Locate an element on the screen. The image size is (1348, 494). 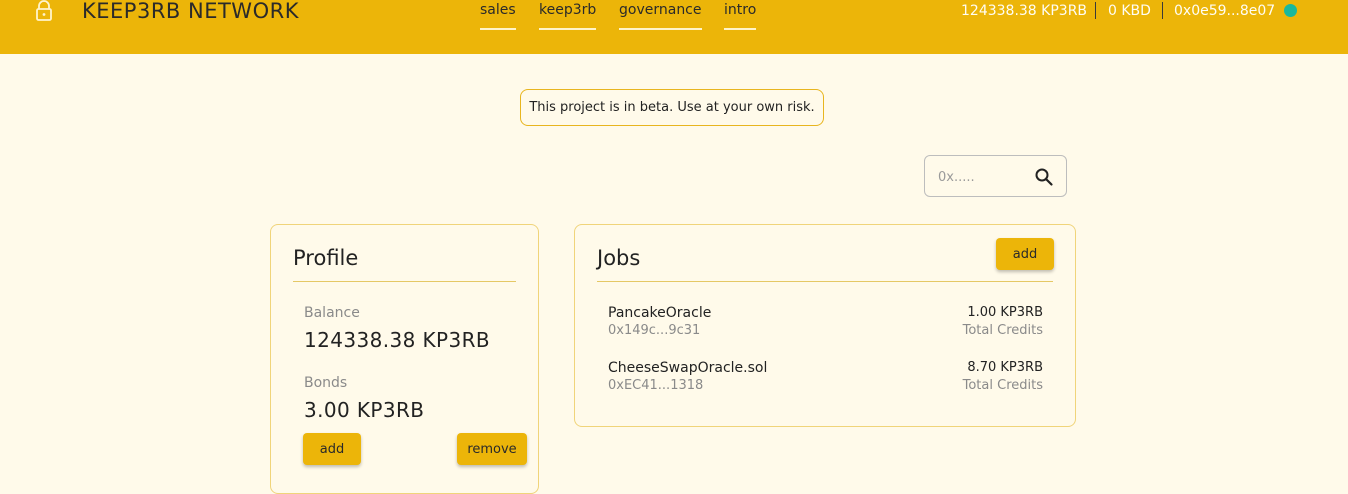
bonds-label: Bonds is located at coordinates (326, 383).